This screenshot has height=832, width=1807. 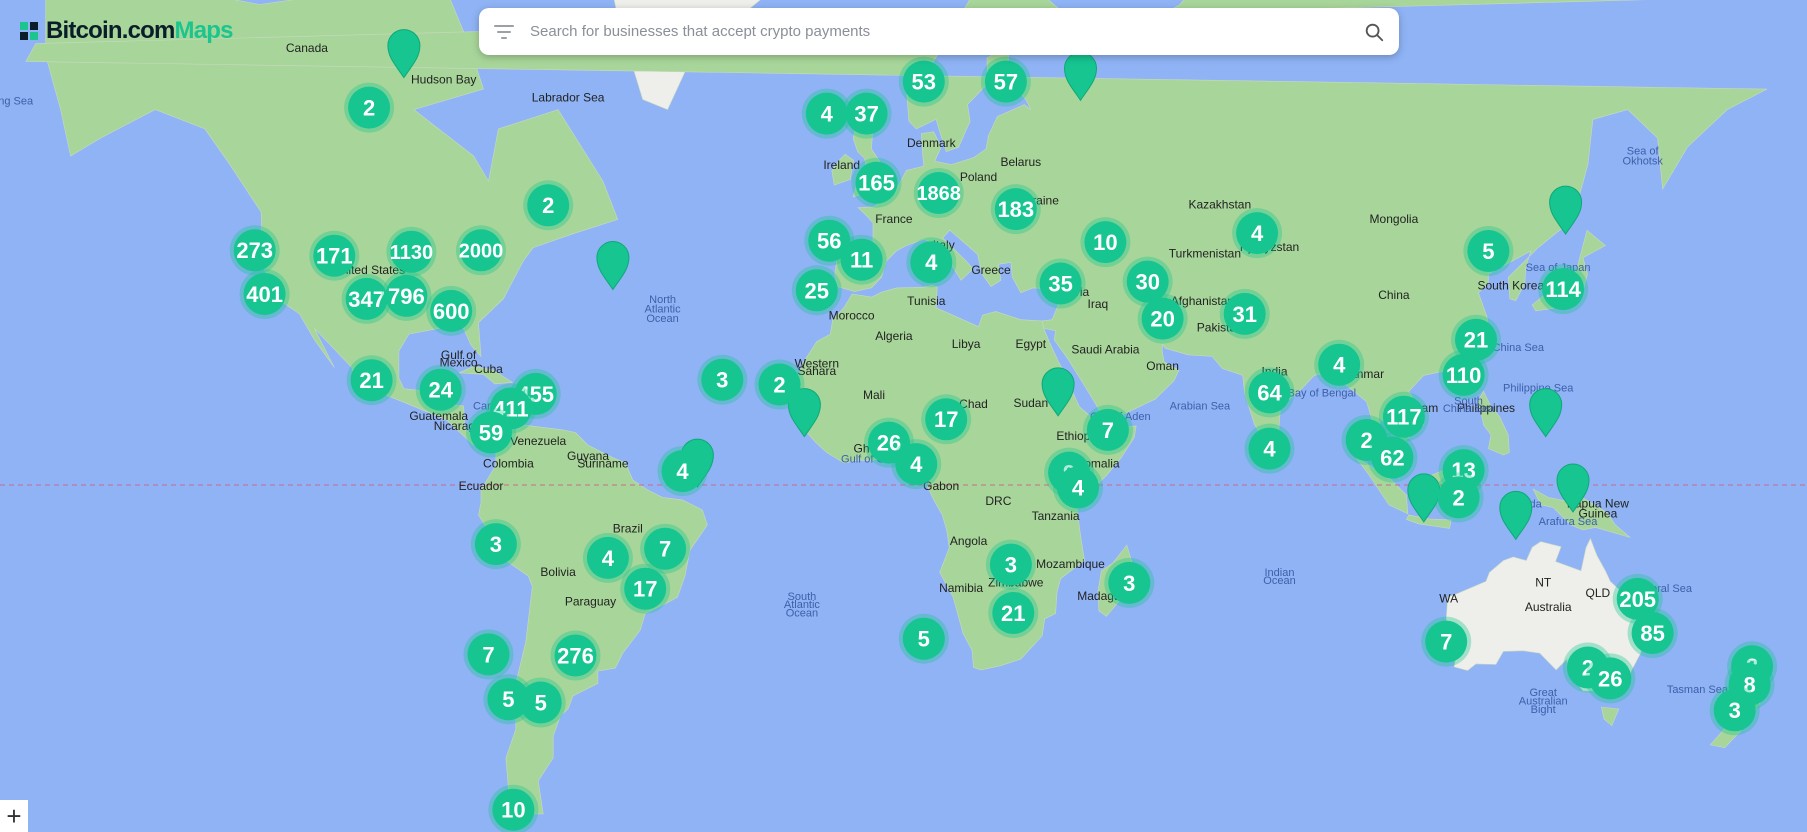 I want to click on filter-icon, so click(x=504, y=32).